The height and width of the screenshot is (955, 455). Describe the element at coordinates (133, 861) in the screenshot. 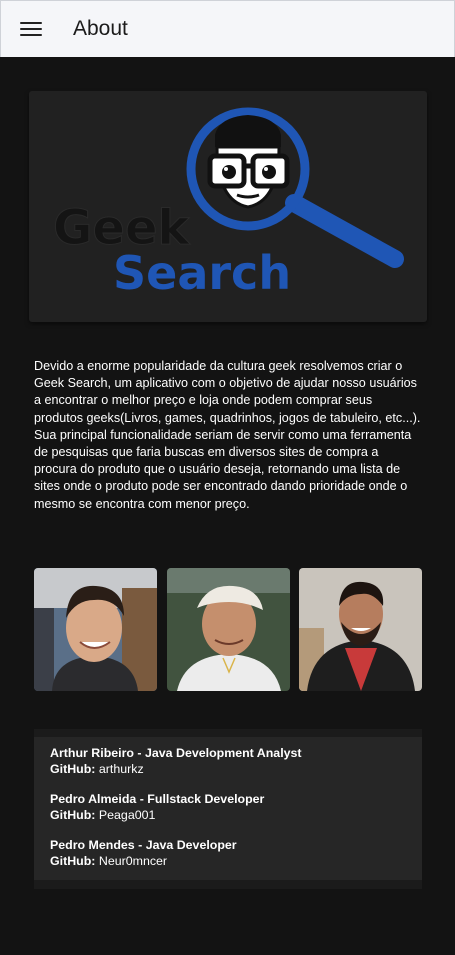

I see `github-username: Neur0mncer` at that location.